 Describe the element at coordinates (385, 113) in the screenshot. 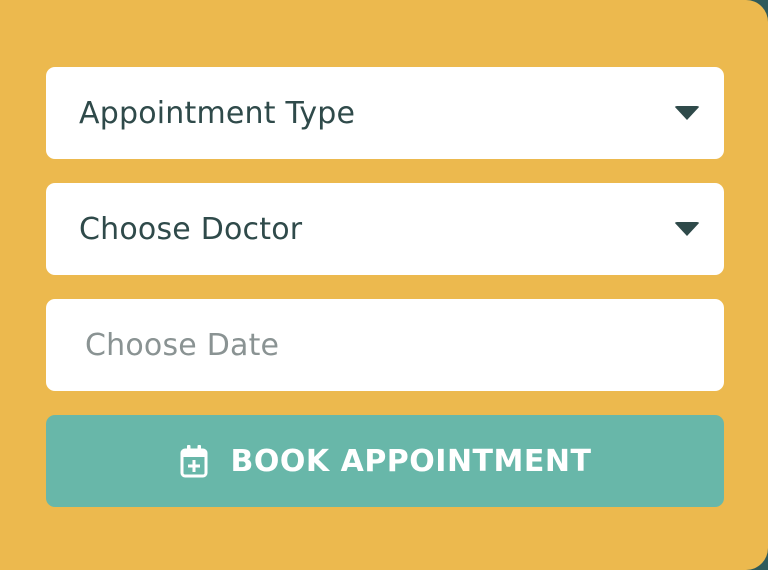

I see `appointment-type-select: Appointment Type` at that location.